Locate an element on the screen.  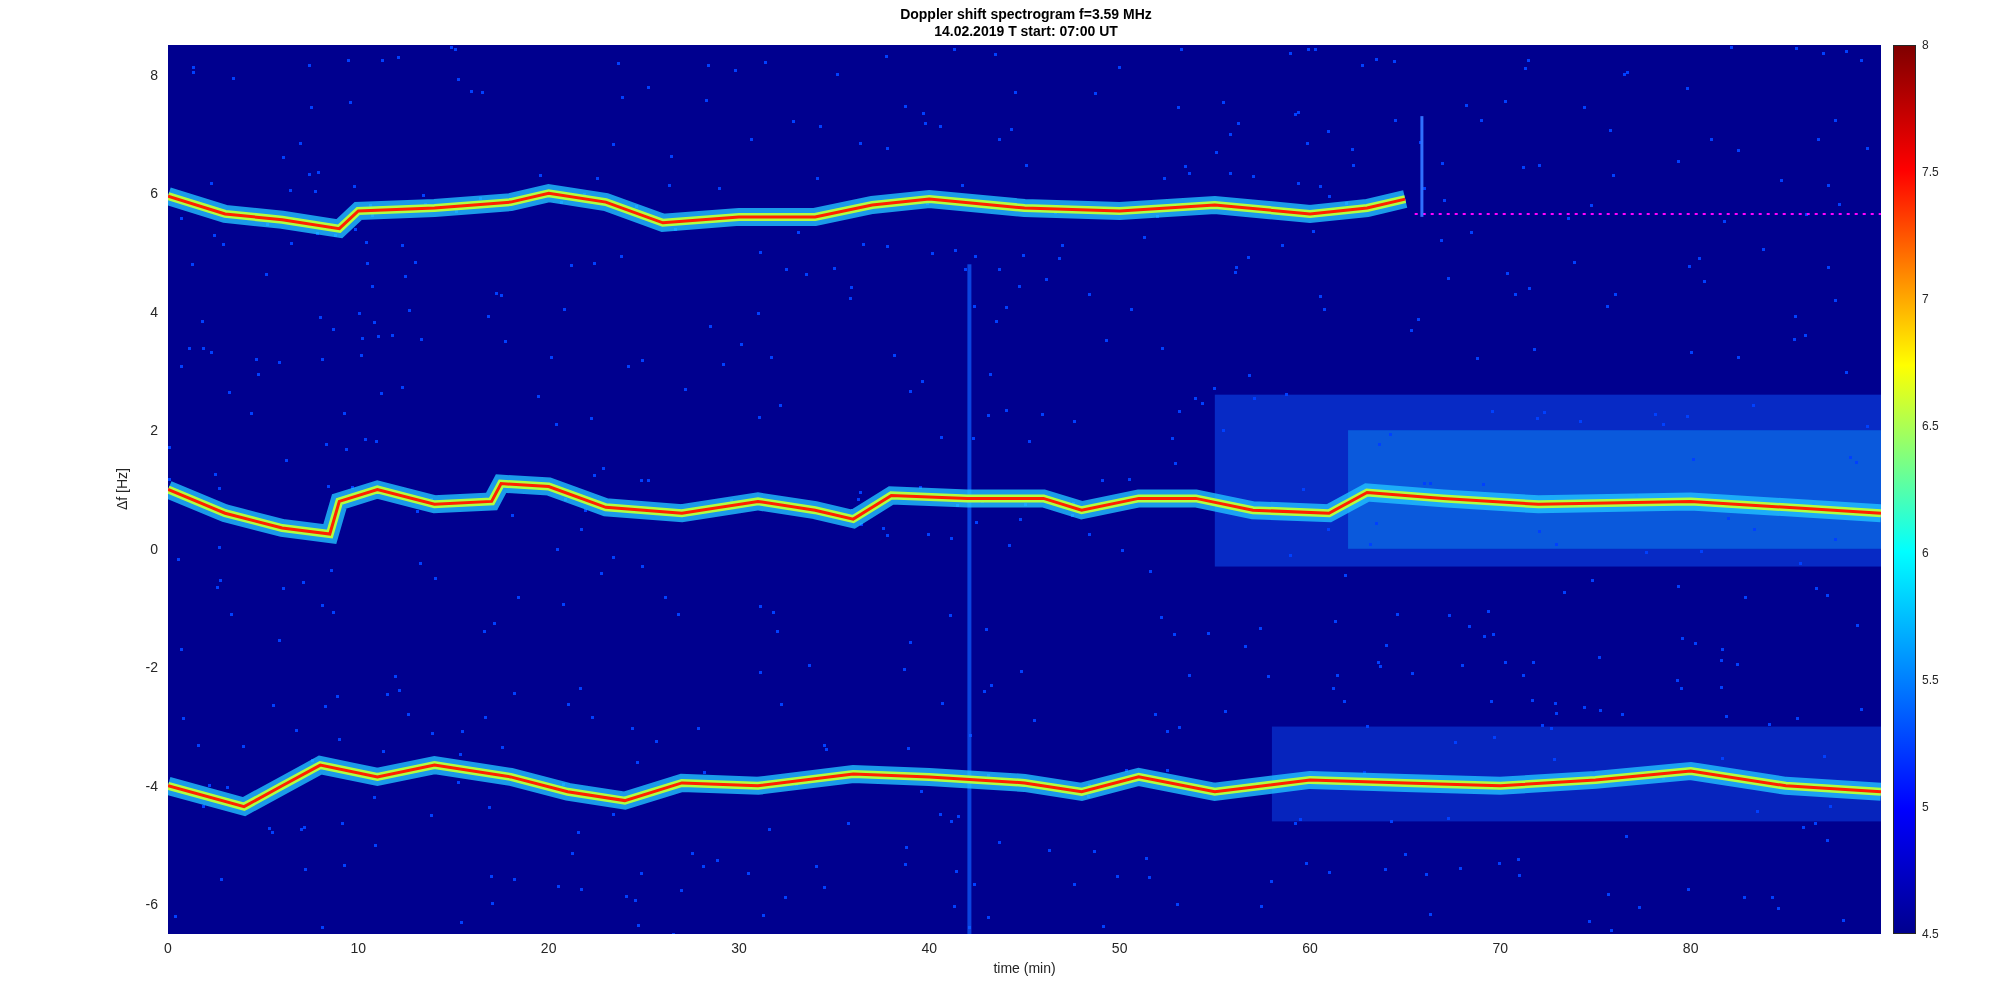
colorbar-tick-label: 5 is located at coordinates (1925, 807).